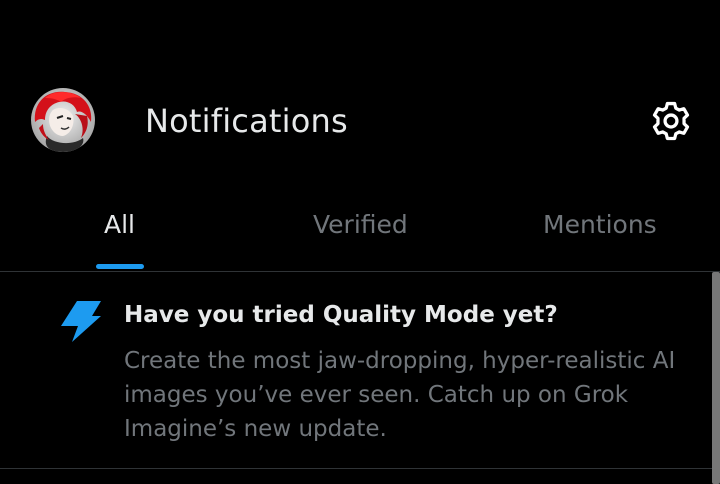 The width and height of the screenshot is (720, 484). I want to click on page-title: Notifications, so click(246, 121).